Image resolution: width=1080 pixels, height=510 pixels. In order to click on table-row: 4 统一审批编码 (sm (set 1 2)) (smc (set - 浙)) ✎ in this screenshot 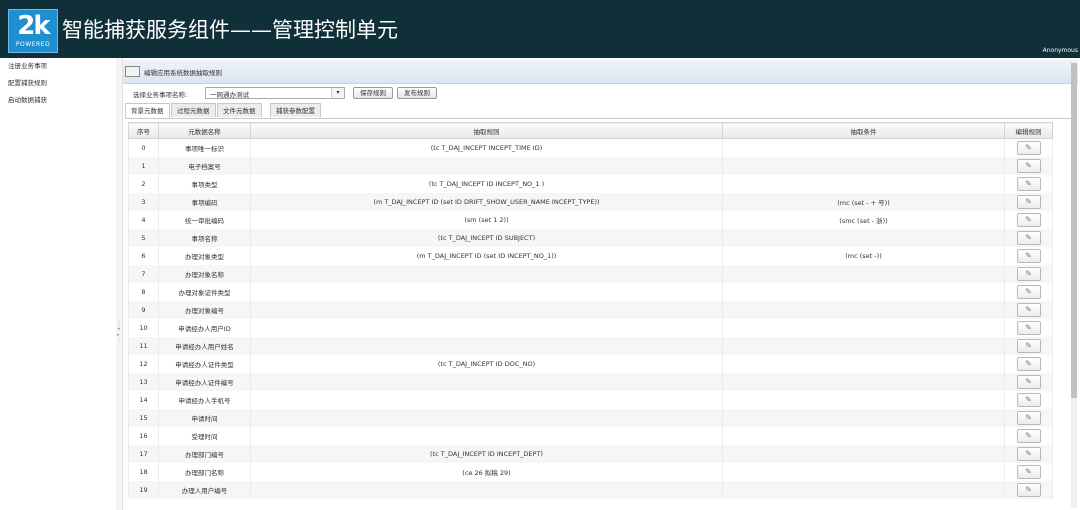, I will do `click(590, 220)`.